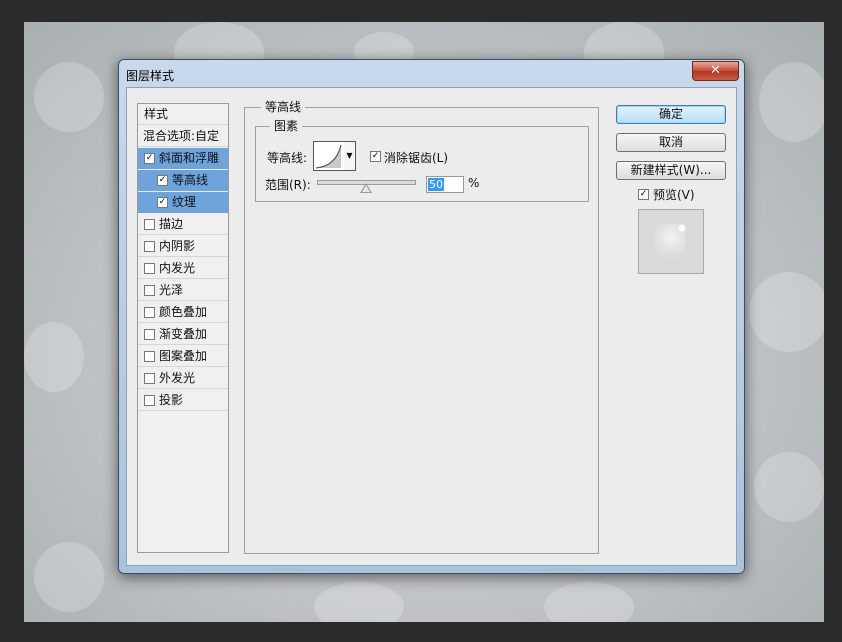  I want to click on style-item-label: 内阴影, so click(177, 246).